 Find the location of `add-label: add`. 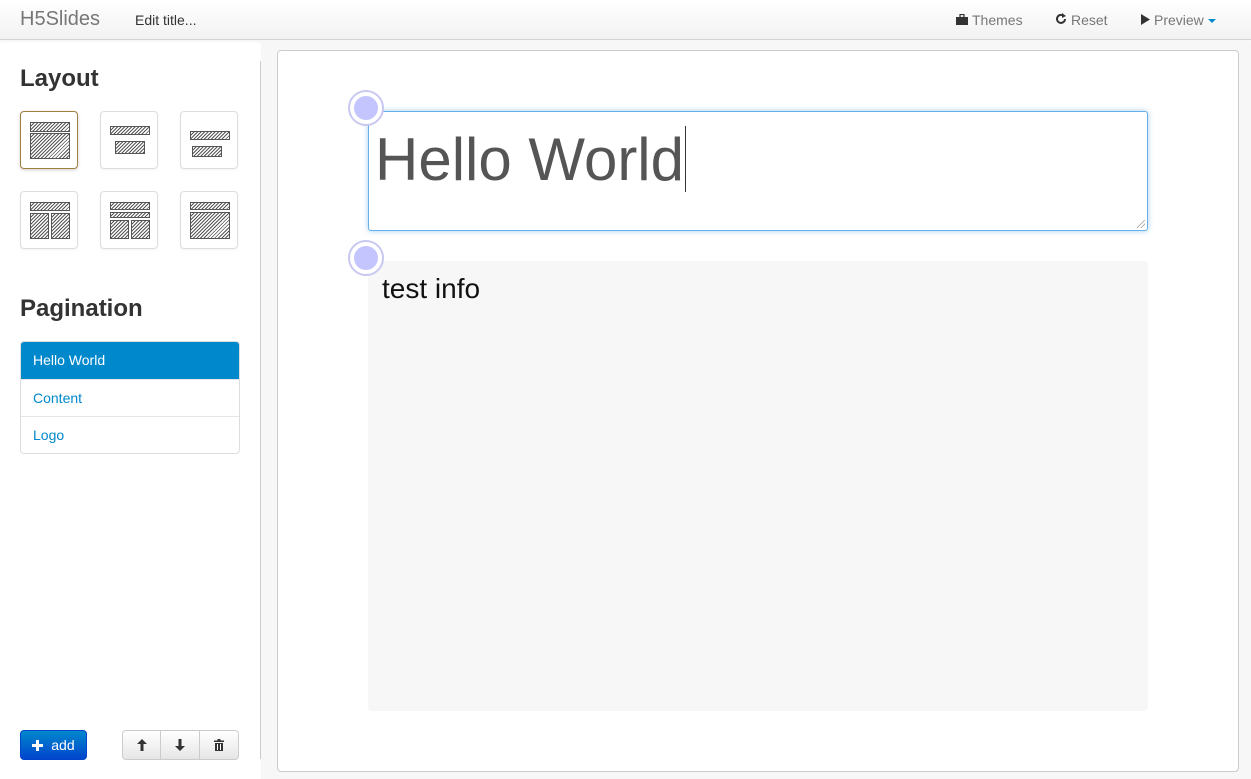

add-label: add is located at coordinates (63, 745).